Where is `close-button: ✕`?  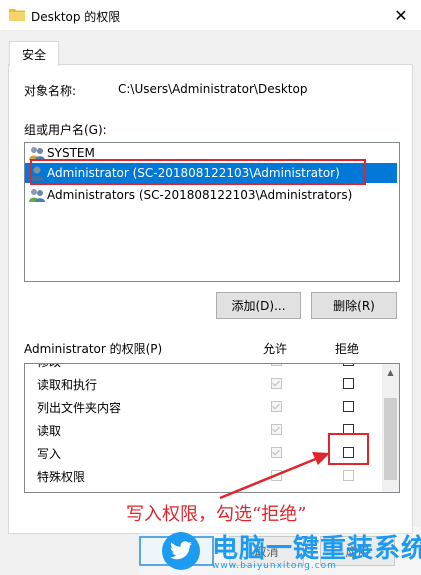
close-button: ✕ is located at coordinates (401, 15).